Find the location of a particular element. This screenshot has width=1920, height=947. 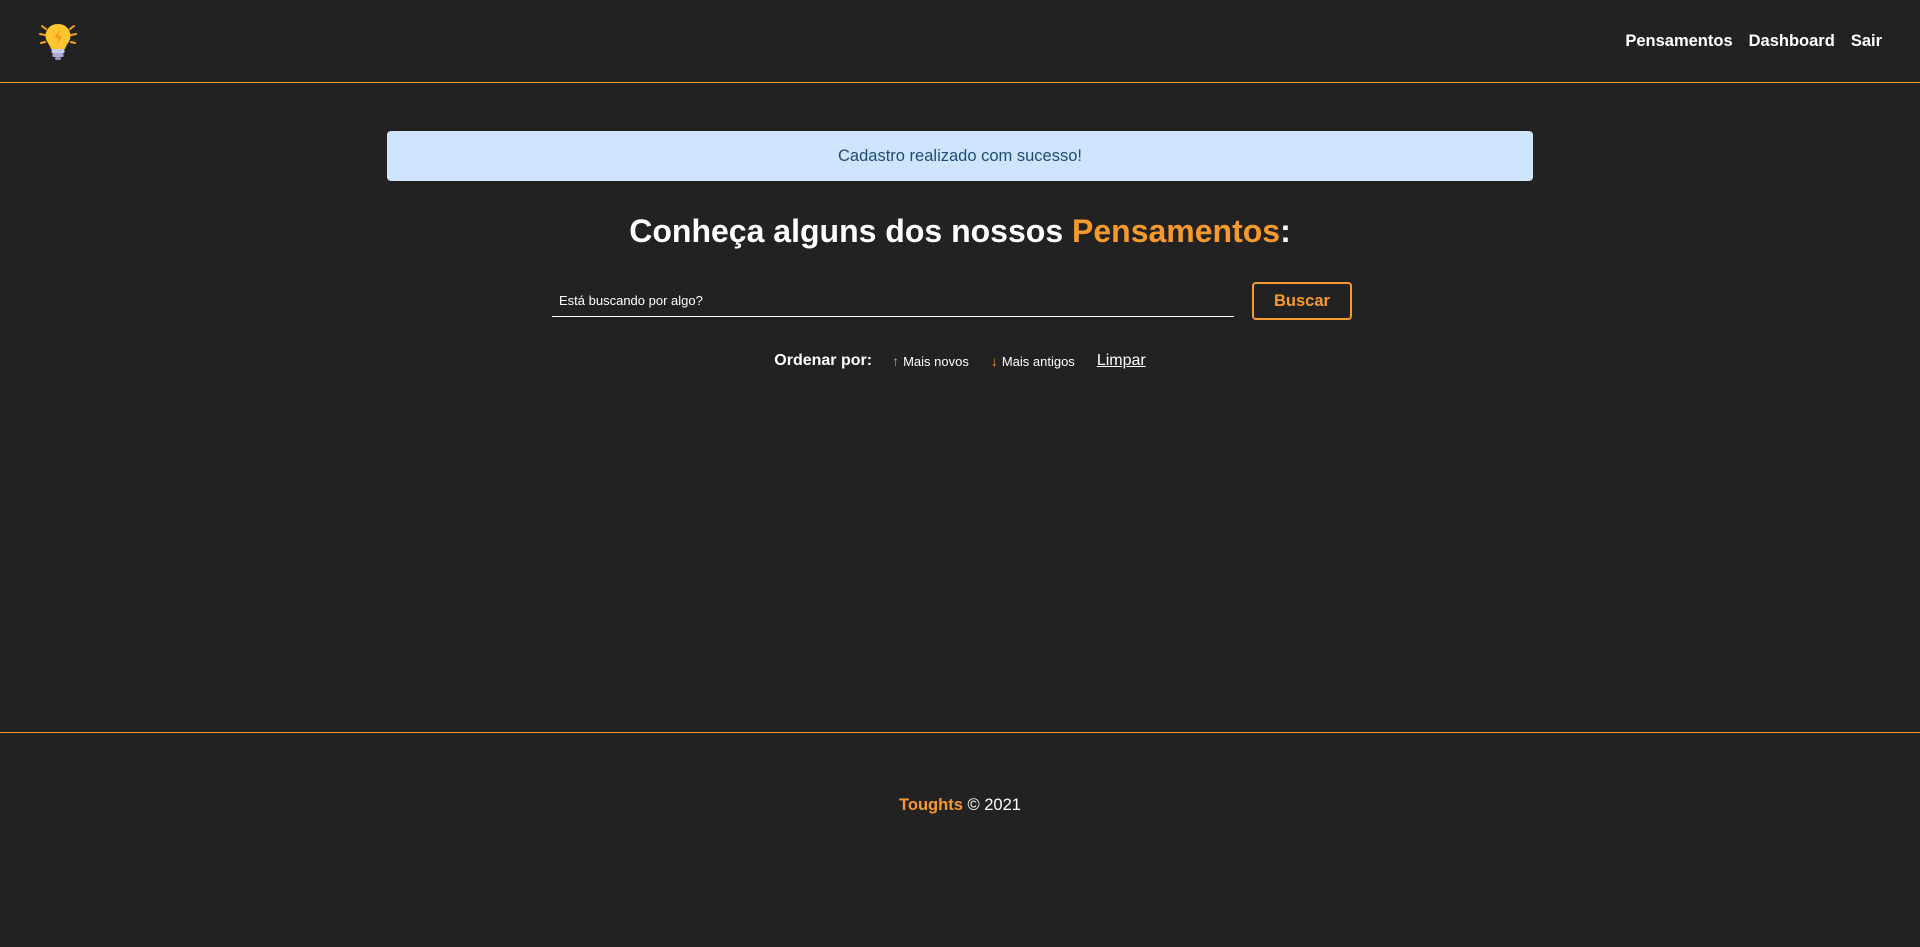

footer: Toughts © 2021 is located at coordinates (960, 805).